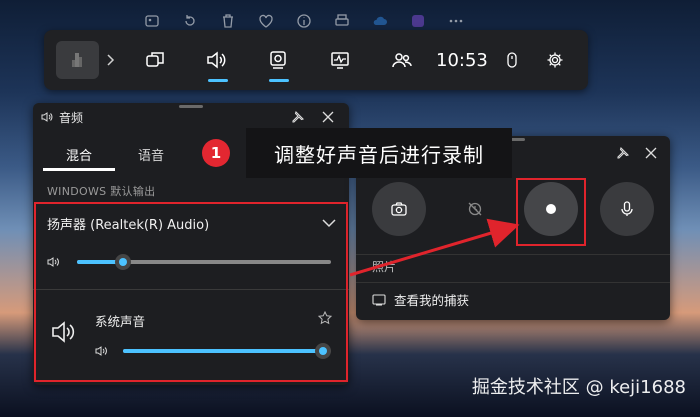 This screenshot has width=700, height=417. I want to click on audio-widget-button, so click(217, 60).